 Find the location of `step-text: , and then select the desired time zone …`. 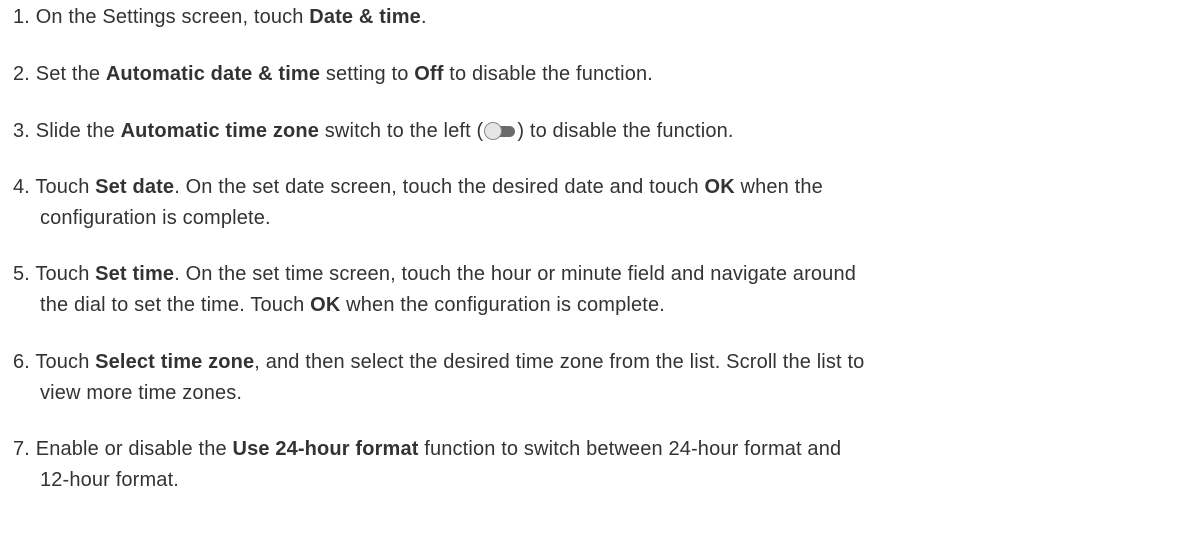

step-text: , and then select the desired time zone … is located at coordinates (559, 362).